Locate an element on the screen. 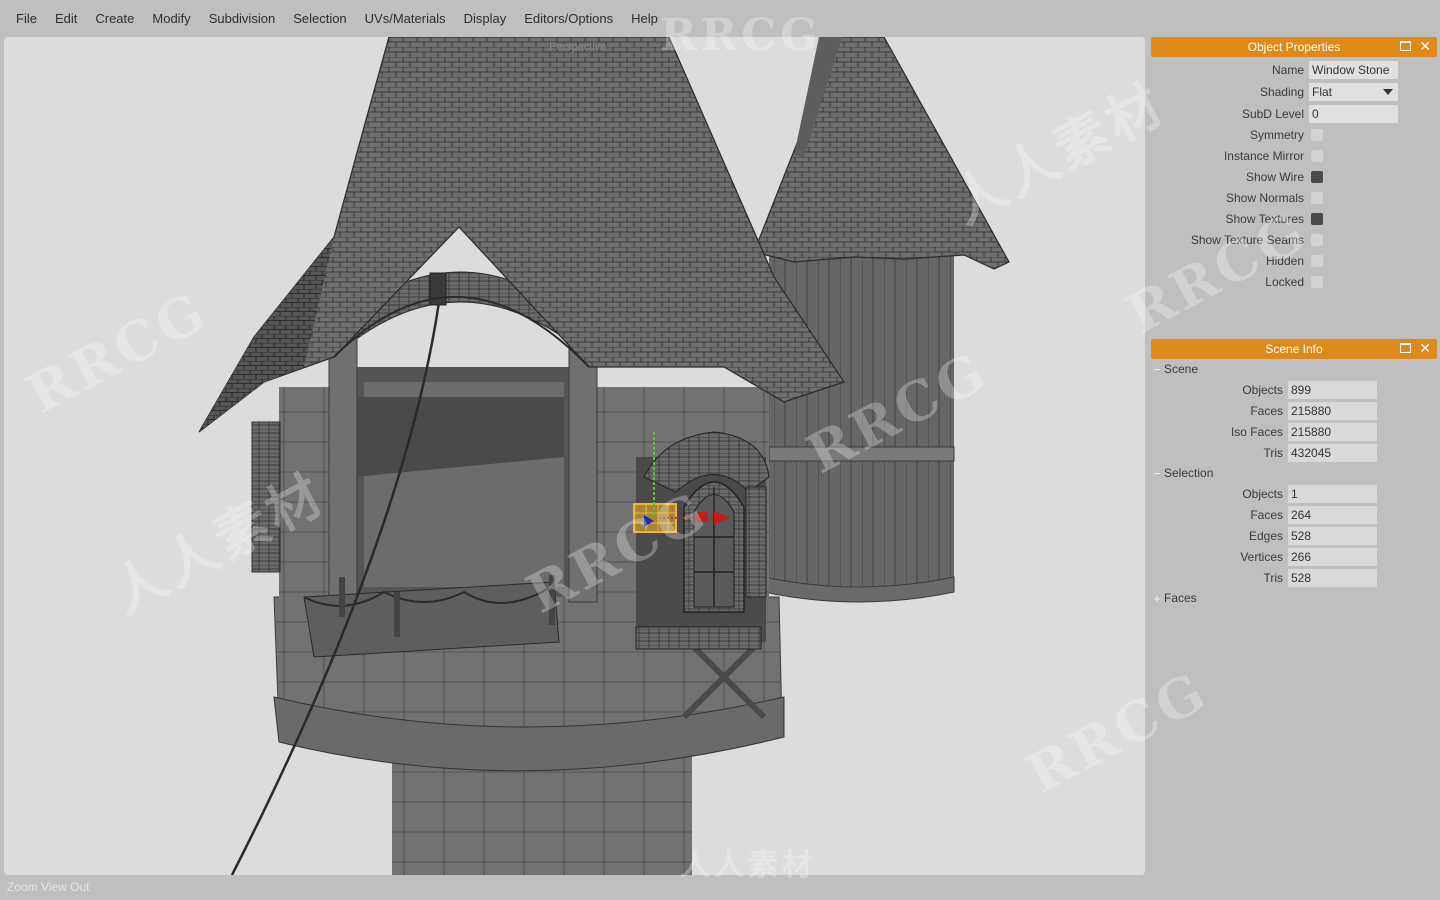 The width and height of the screenshot is (1440, 900). toggle-row: Show Wire is located at coordinates (1294, 176).